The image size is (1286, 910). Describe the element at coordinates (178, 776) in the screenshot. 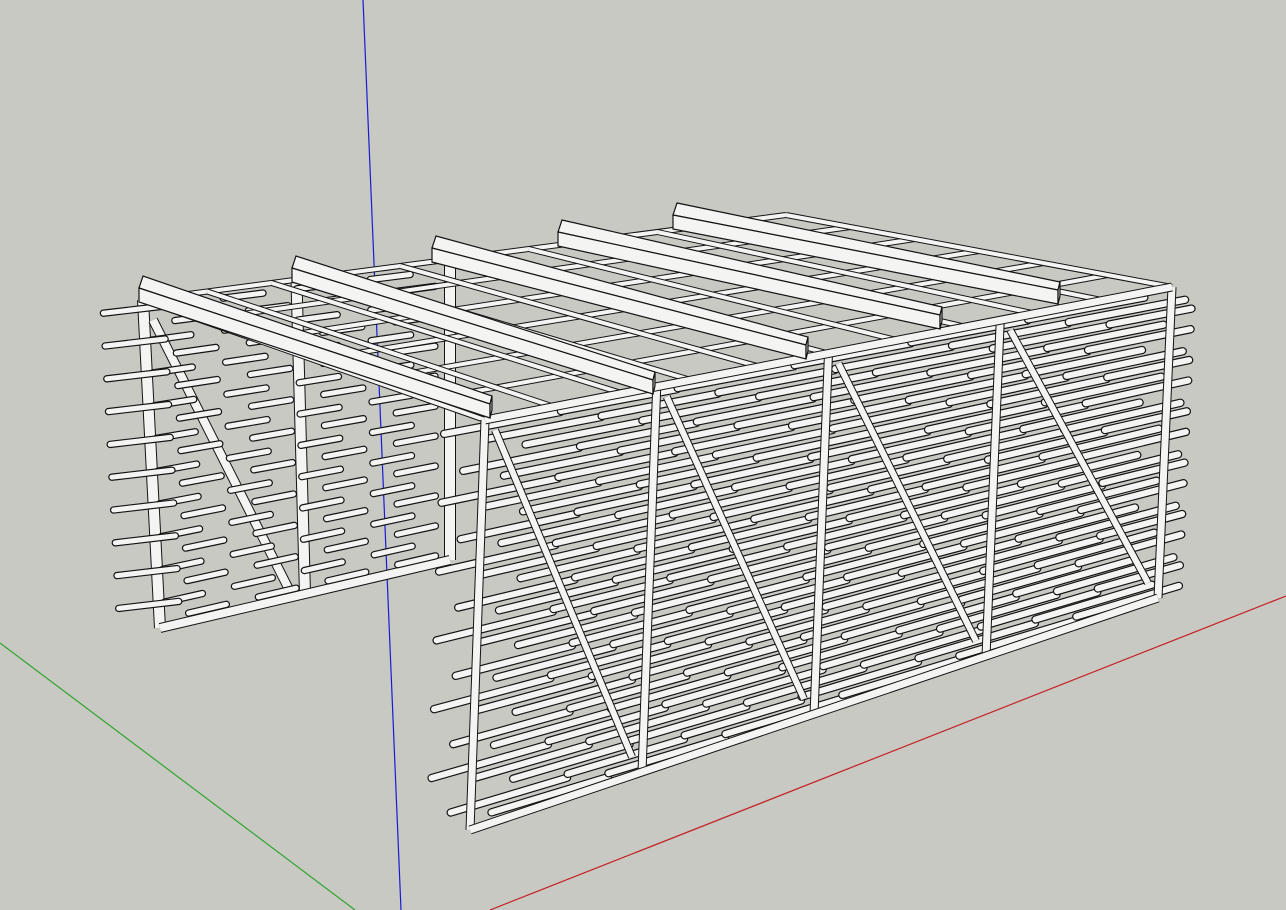

I see `green-axis-line` at that location.